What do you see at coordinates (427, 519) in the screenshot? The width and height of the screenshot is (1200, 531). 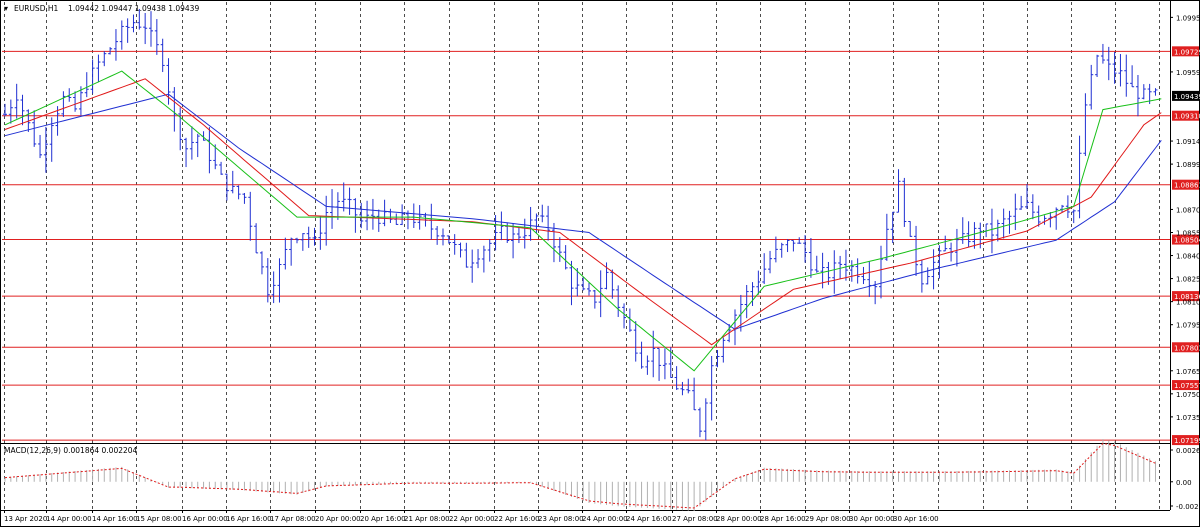 I see `x-tick-label: 21 Apr 08:00` at bounding box center [427, 519].